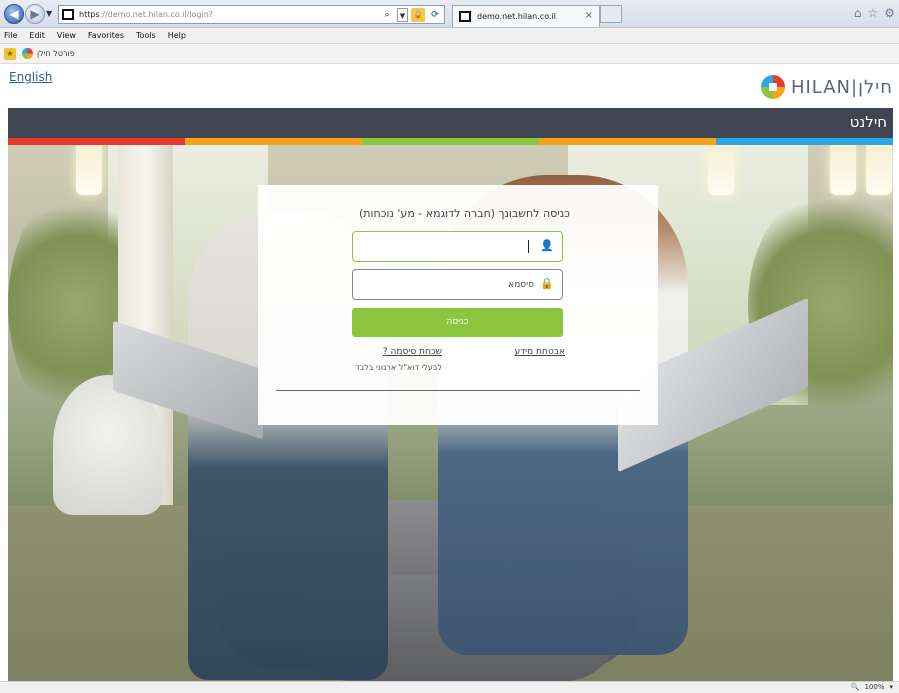 The image size is (899, 693). I want to click on login-button: כניסה, so click(457, 322).